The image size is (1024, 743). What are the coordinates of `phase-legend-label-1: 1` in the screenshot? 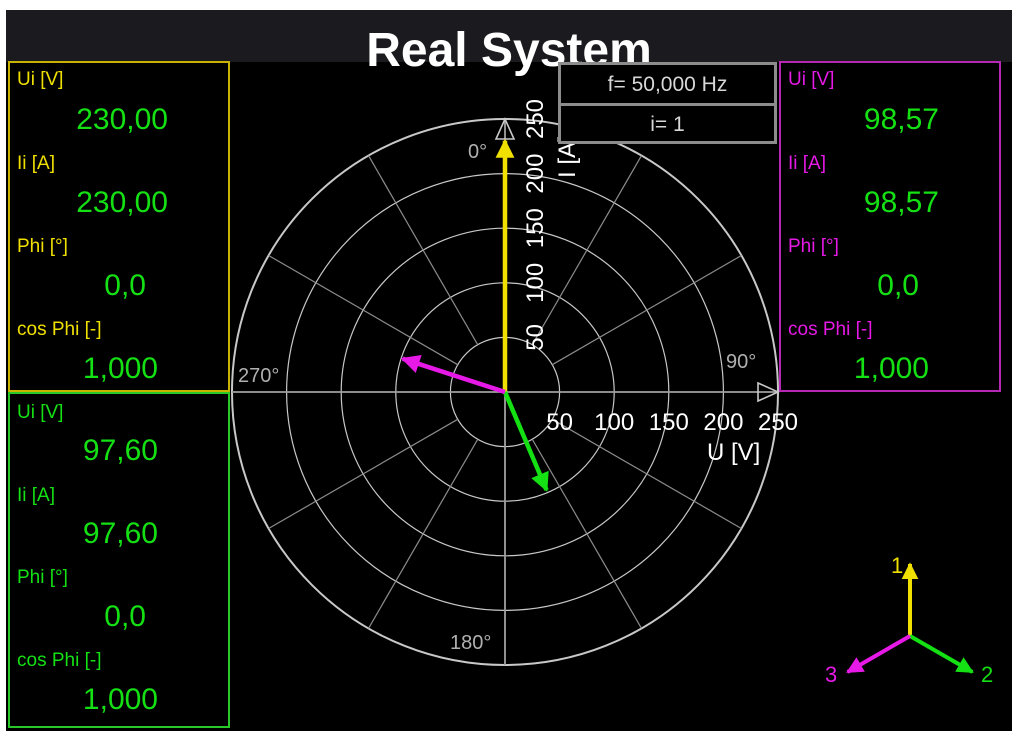 It's located at (897, 565).